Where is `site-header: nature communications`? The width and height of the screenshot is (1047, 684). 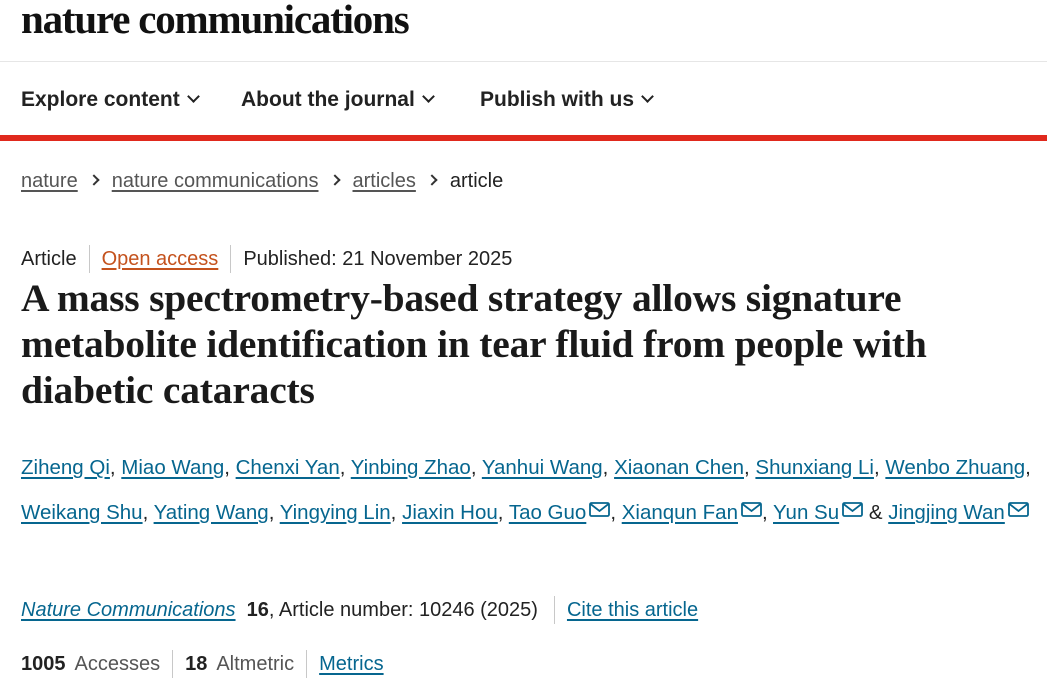 site-header: nature communications is located at coordinates (523, 31).